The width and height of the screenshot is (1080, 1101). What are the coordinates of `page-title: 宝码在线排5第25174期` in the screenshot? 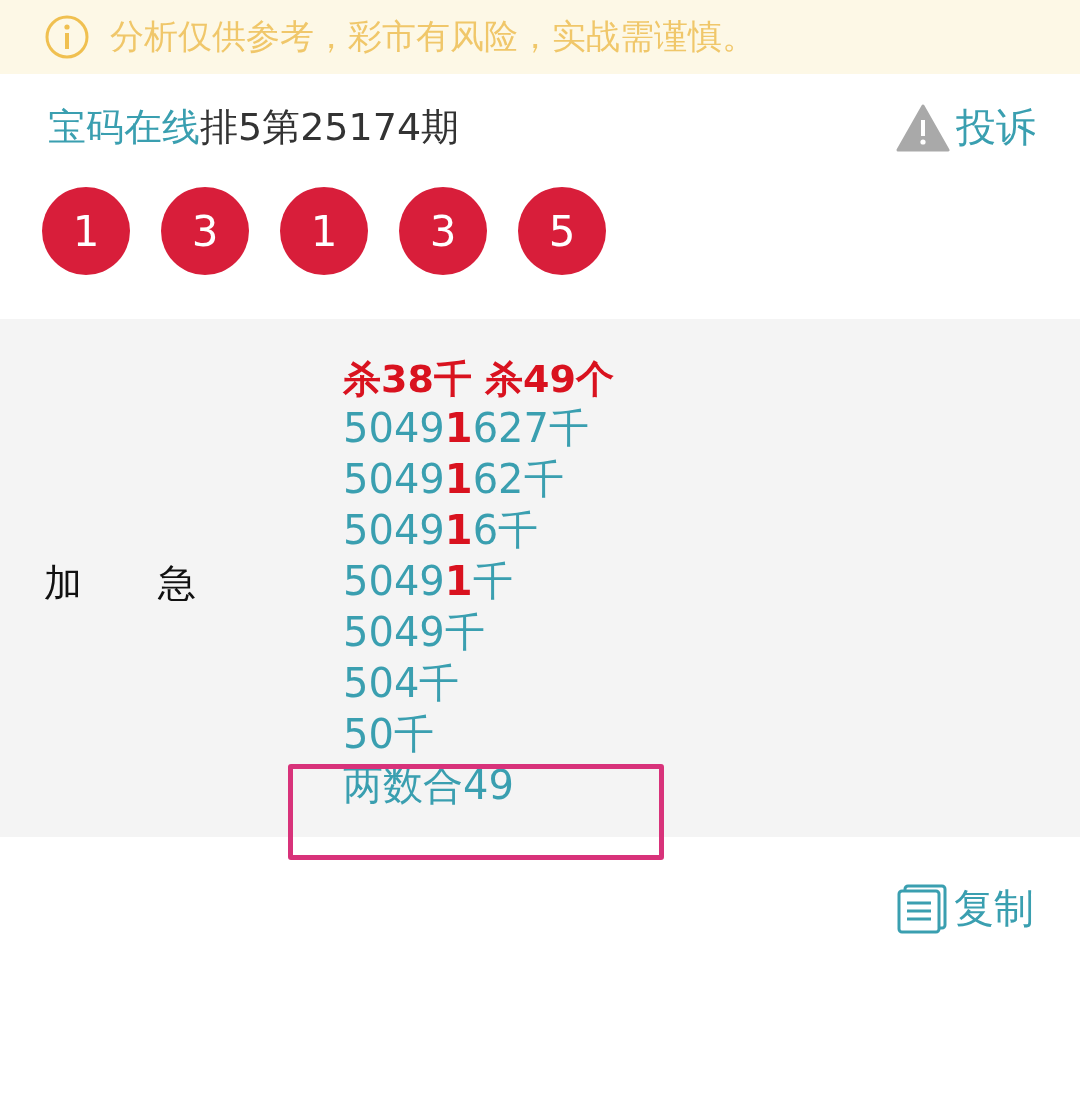 It's located at (254, 127).